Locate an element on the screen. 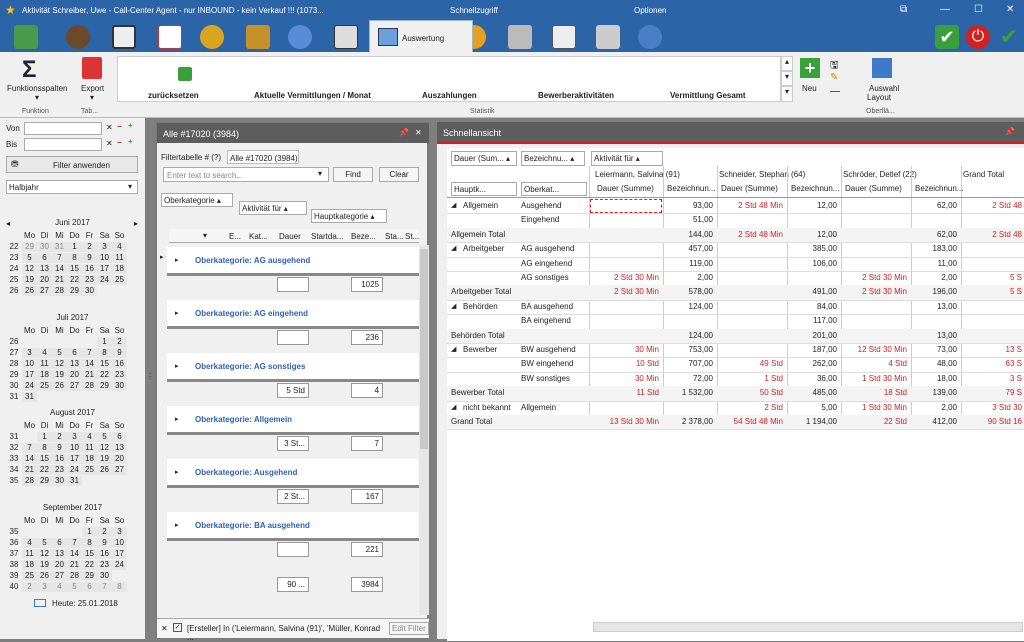  pivot-cell: 93,00 is located at coordinates (688, 206).